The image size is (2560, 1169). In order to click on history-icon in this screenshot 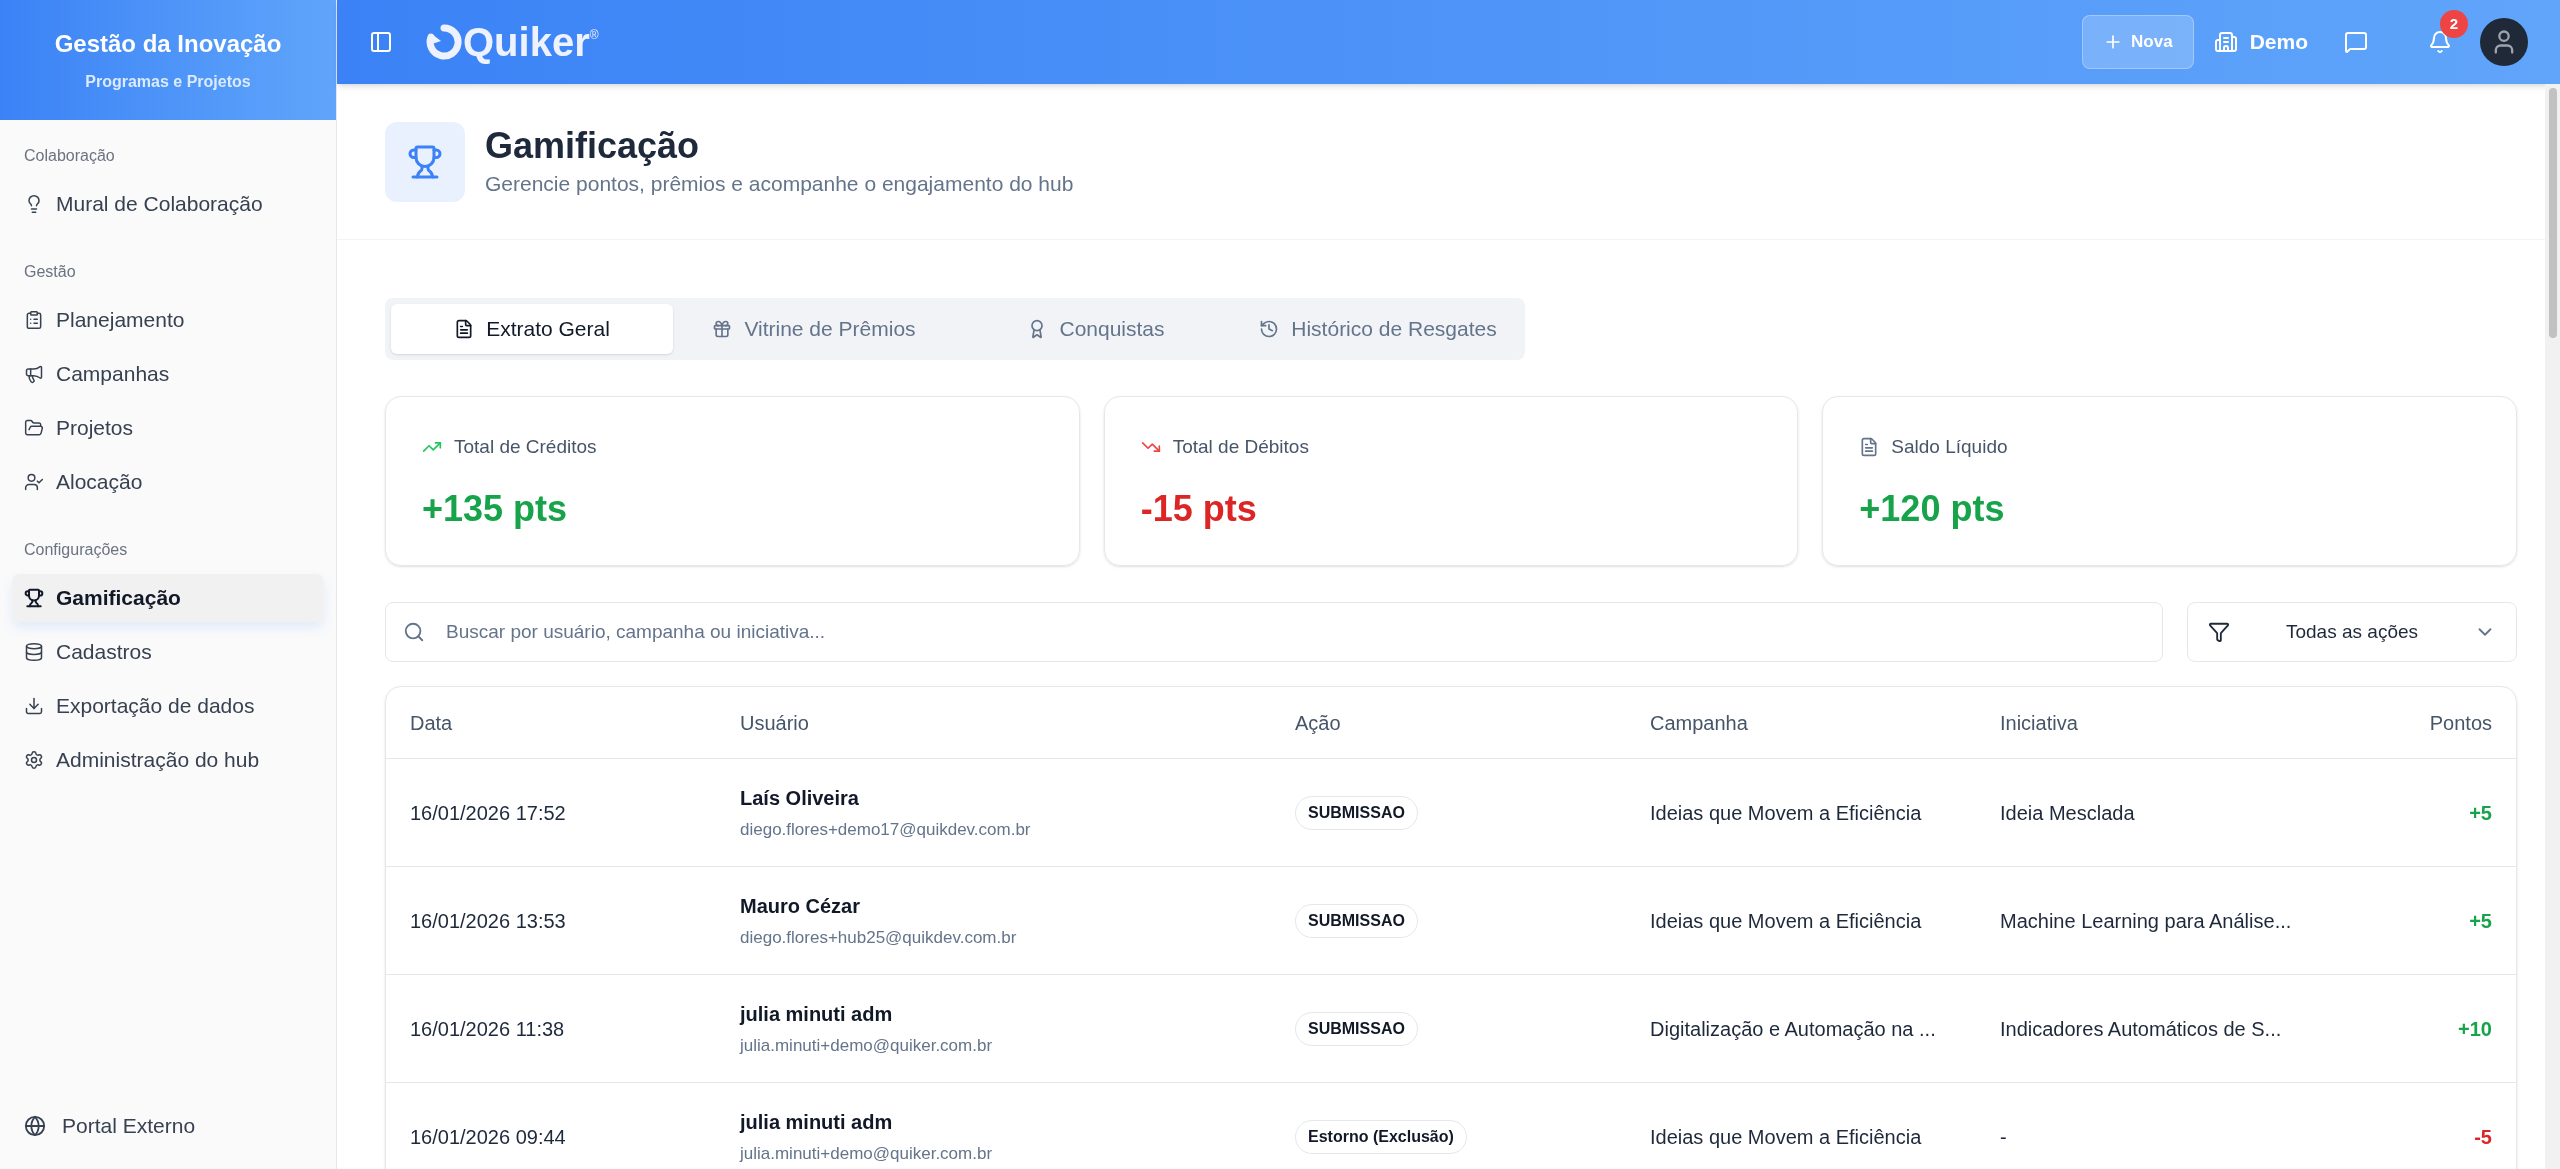, I will do `click(1269, 329)`.